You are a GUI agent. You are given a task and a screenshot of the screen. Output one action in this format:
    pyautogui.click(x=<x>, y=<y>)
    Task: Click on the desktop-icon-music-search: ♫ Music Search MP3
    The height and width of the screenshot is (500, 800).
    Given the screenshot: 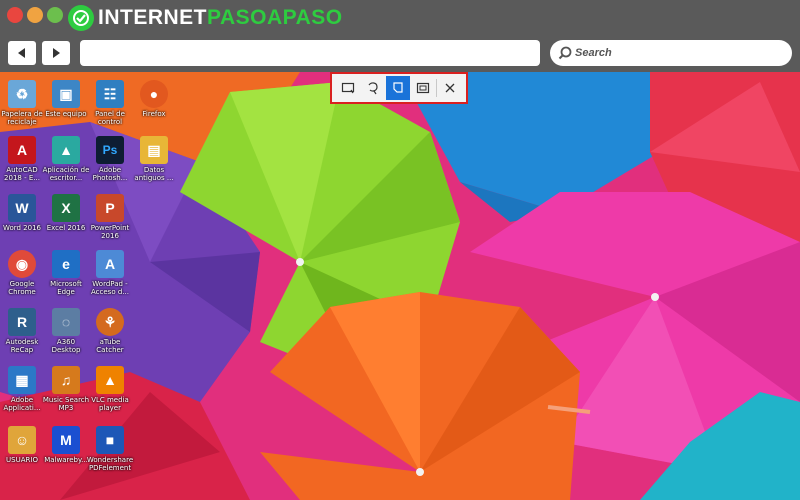 What is the action you would take?
    pyautogui.click(x=66, y=389)
    